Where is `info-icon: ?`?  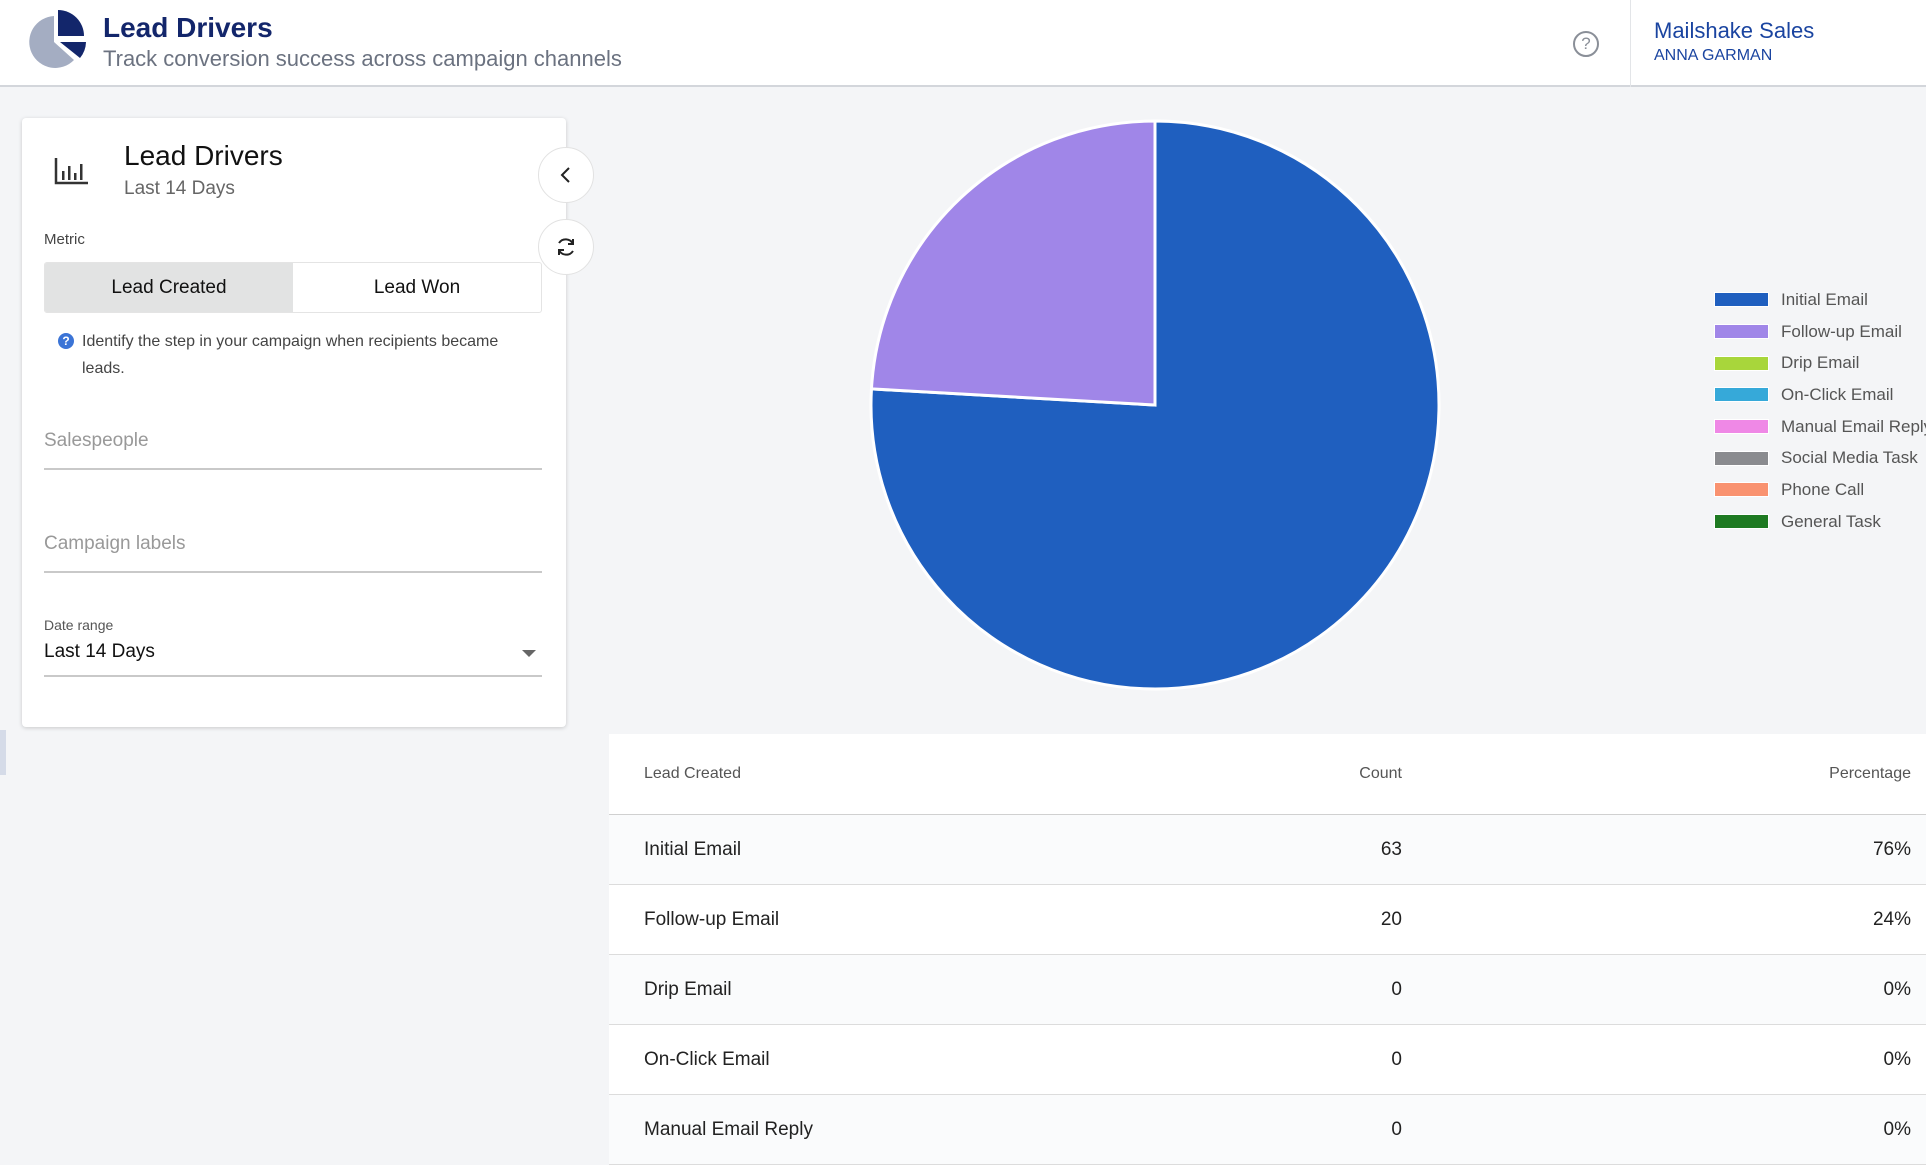
info-icon: ? is located at coordinates (66, 341).